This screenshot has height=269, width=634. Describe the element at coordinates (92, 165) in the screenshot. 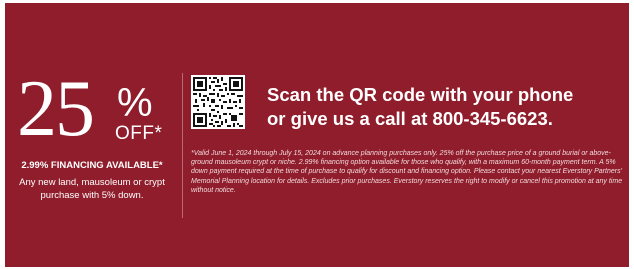

I see `financing-label: 2.99% FINANCING AVAILABLE*` at that location.